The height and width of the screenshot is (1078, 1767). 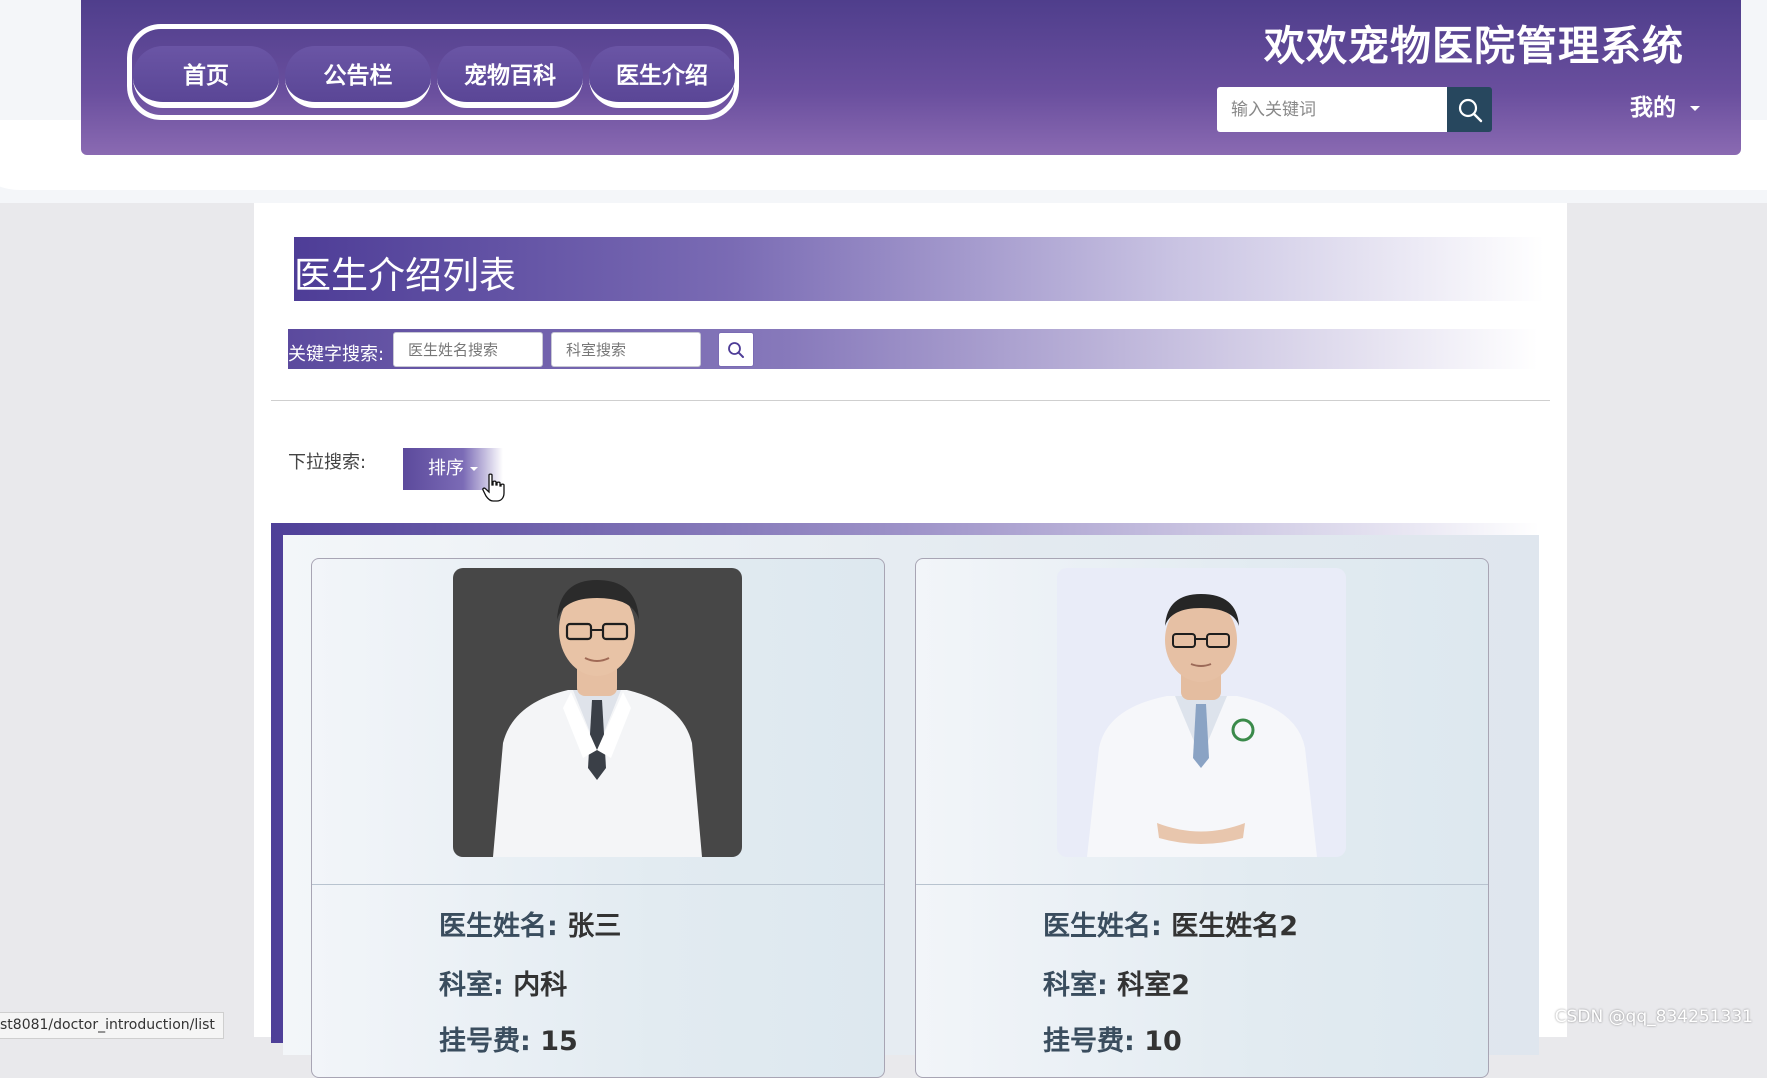 What do you see at coordinates (1474, 46) in the screenshot?
I see `site-title: 欢欢宠物医院管理系统` at bounding box center [1474, 46].